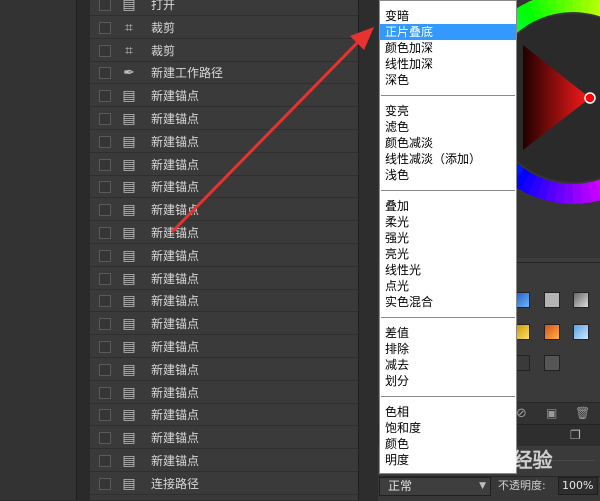 Image resolution: width=600 pixels, height=501 pixels. What do you see at coordinates (448, 333) in the screenshot?
I see `blend-mode-option: 差值` at bounding box center [448, 333].